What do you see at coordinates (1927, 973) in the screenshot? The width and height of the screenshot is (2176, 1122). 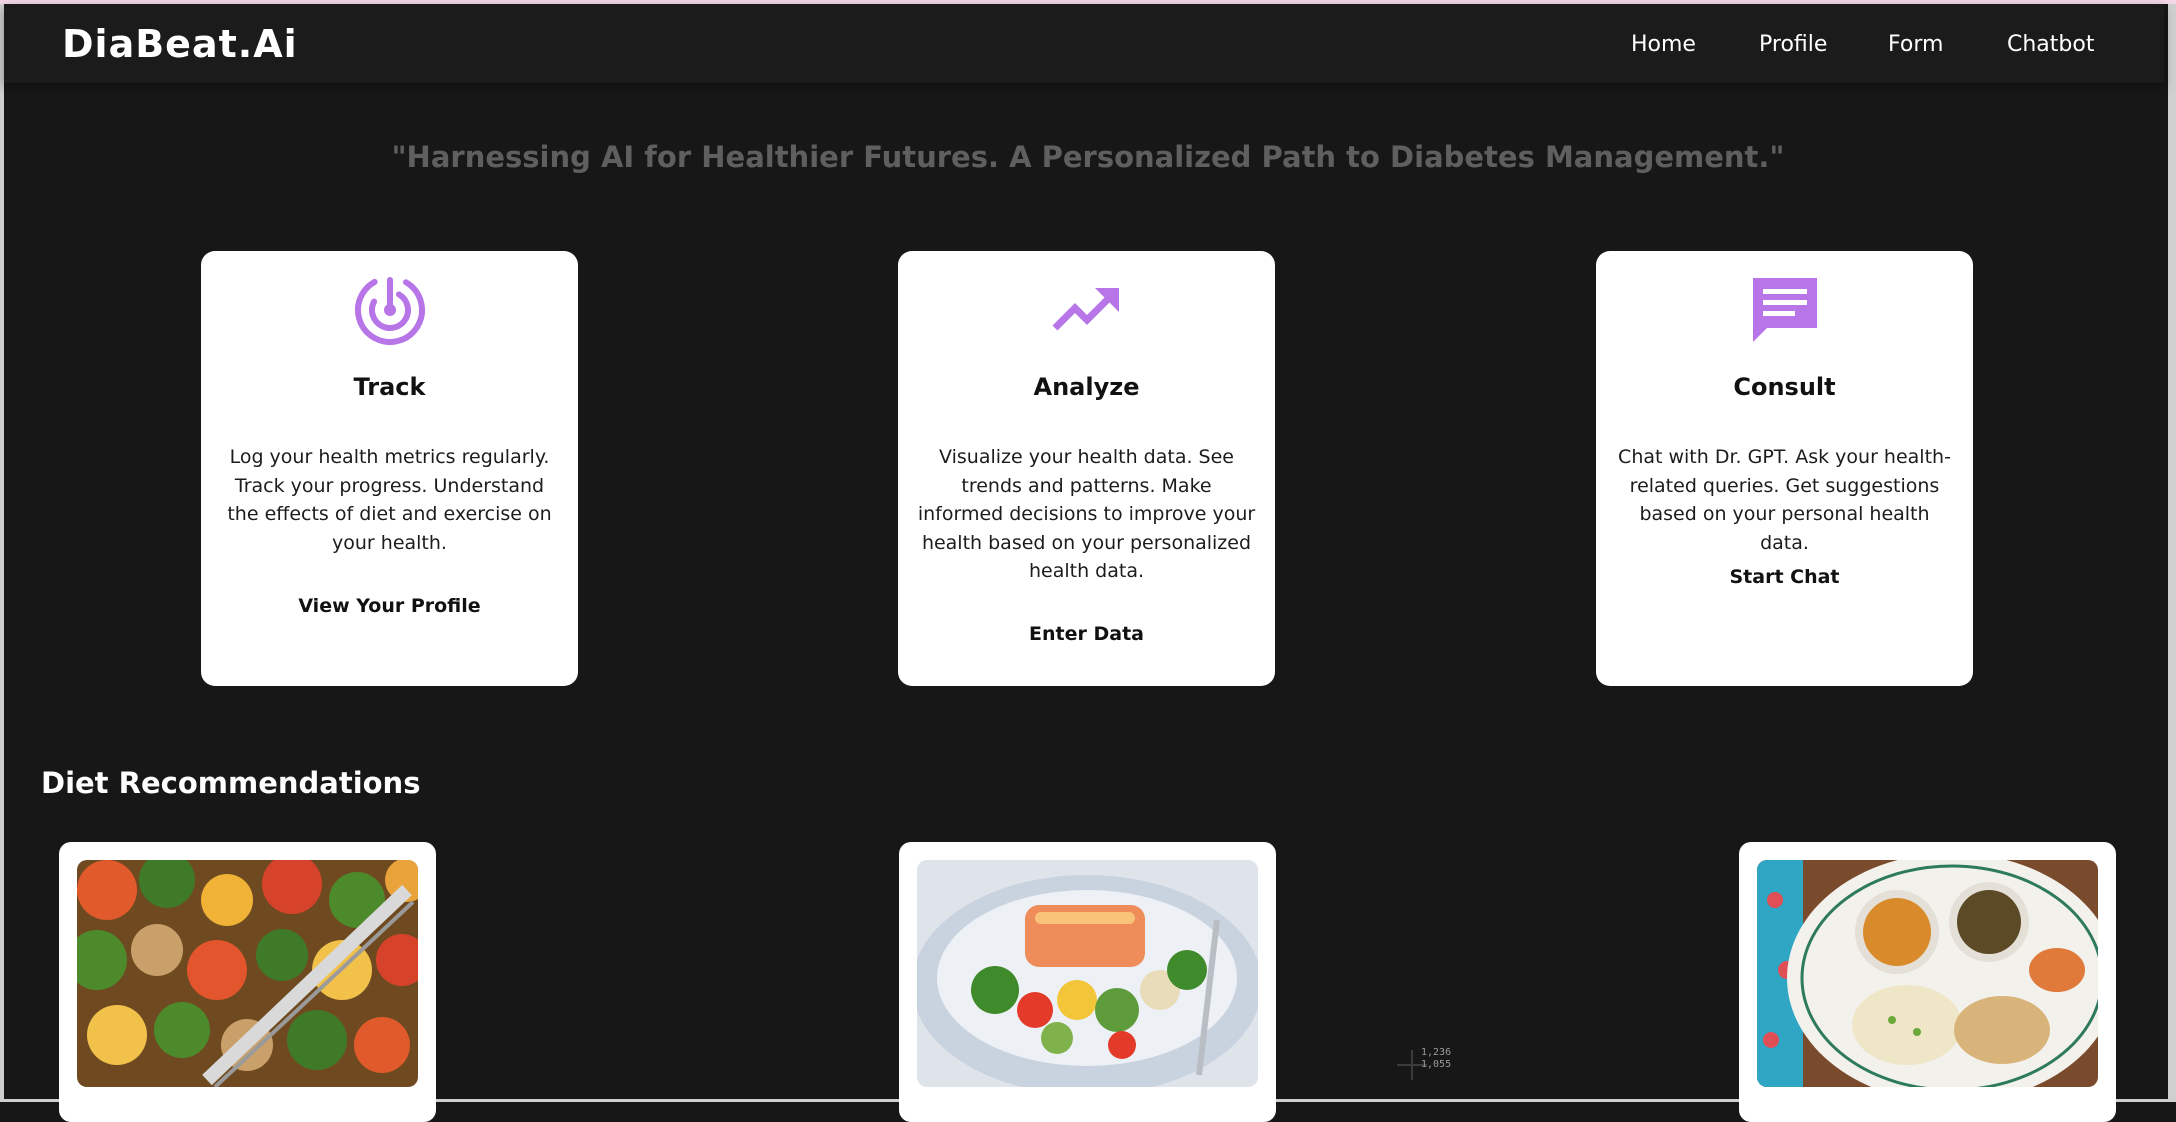 I see `indian-thali-plate-photo` at bounding box center [1927, 973].